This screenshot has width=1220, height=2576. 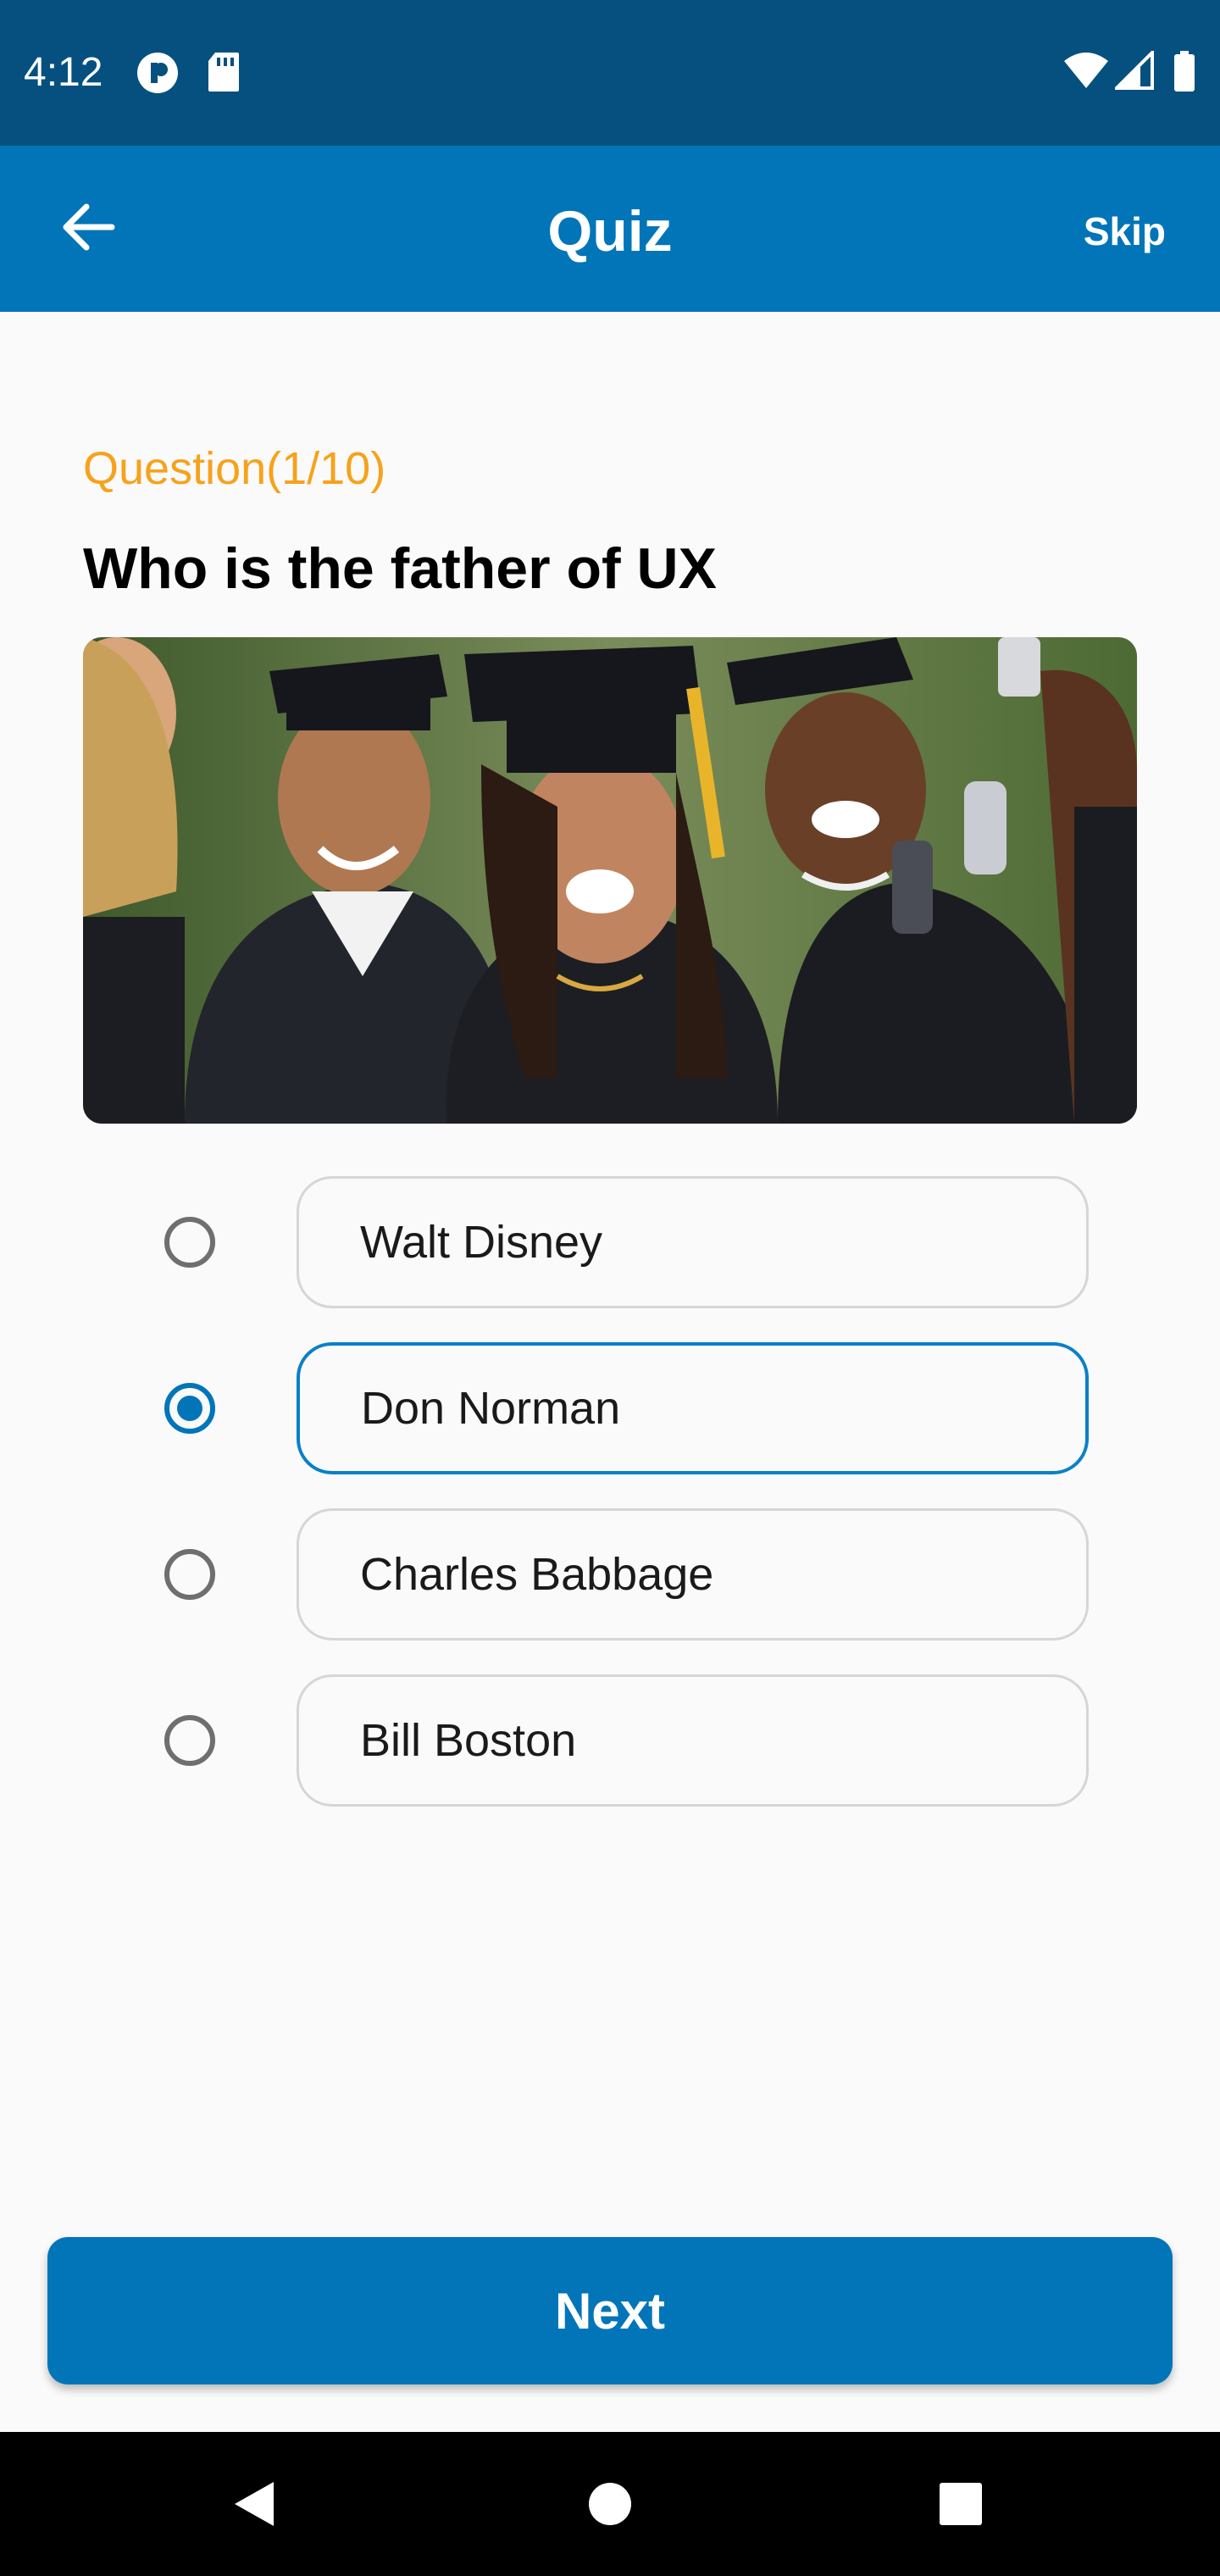 I want to click on option-label: Charles Babbage, so click(x=537, y=1574).